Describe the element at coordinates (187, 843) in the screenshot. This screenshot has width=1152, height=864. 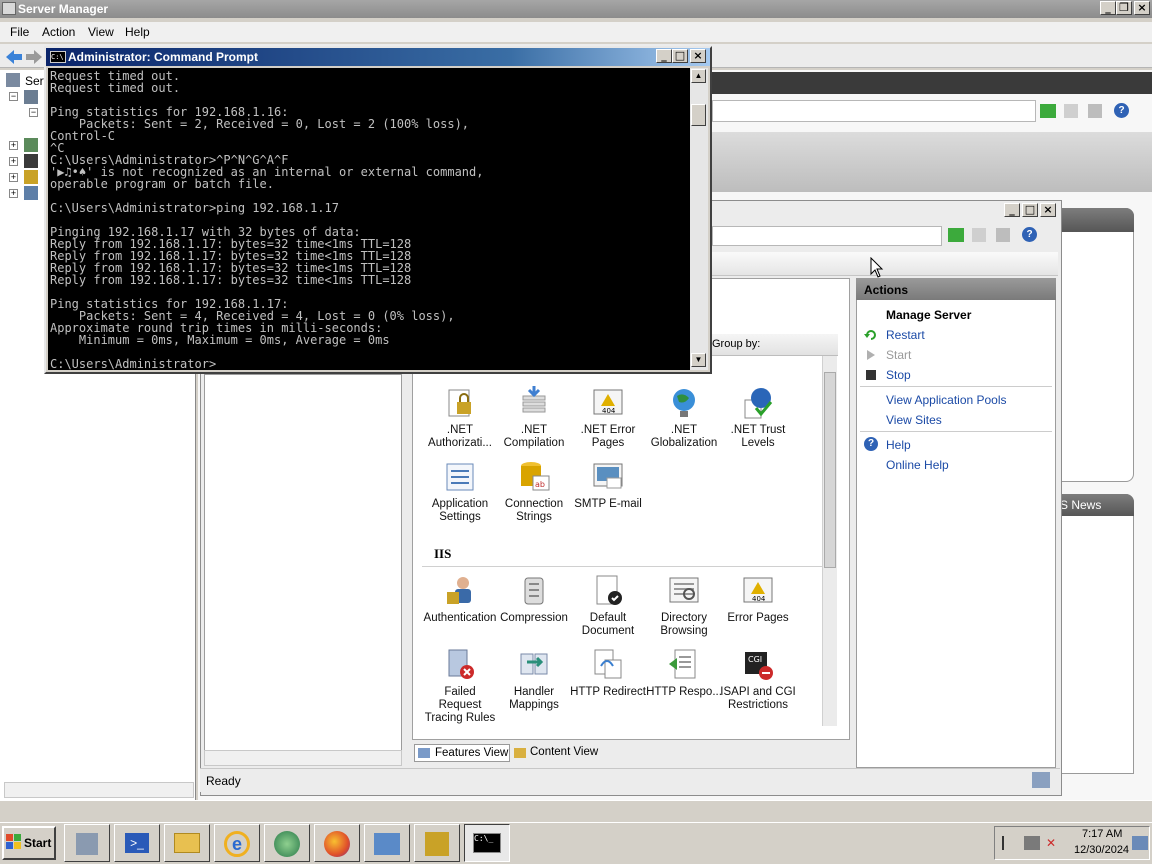
I see `taskbar-explorer` at that location.